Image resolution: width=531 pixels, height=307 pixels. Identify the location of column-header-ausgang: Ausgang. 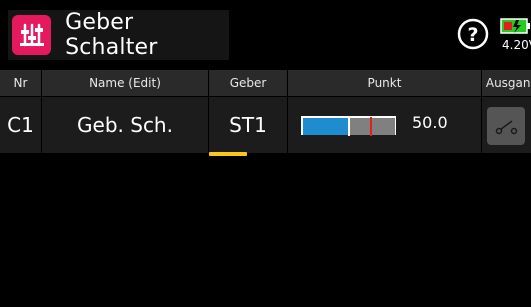
(508, 83).